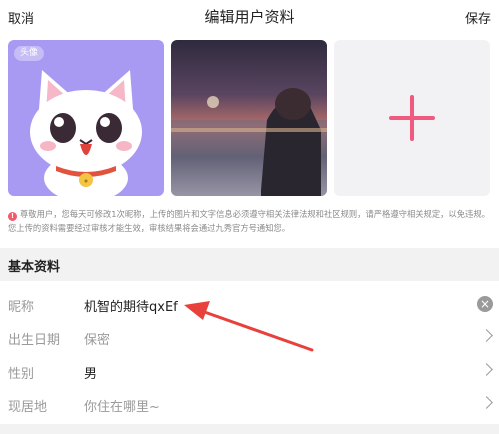 The image size is (499, 434). Describe the element at coordinates (412, 118) in the screenshot. I see `add-photo-button` at that location.